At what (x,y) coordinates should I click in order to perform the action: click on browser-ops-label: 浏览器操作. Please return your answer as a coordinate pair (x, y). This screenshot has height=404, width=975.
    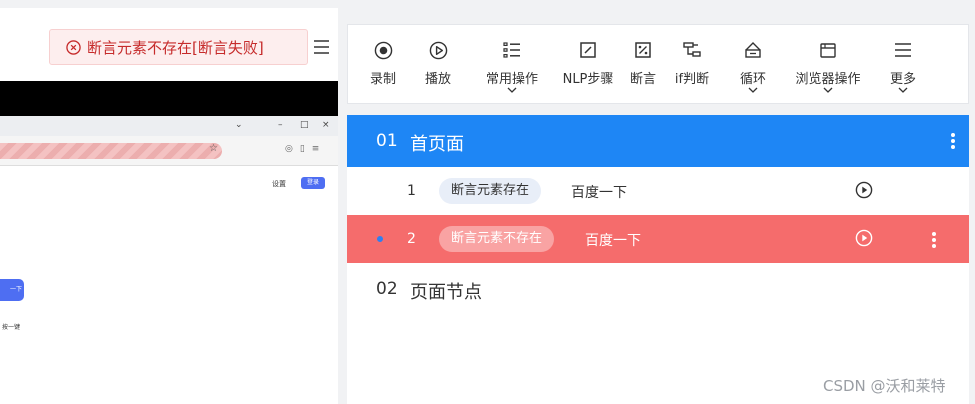
    Looking at the image, I should click on (828, 79).